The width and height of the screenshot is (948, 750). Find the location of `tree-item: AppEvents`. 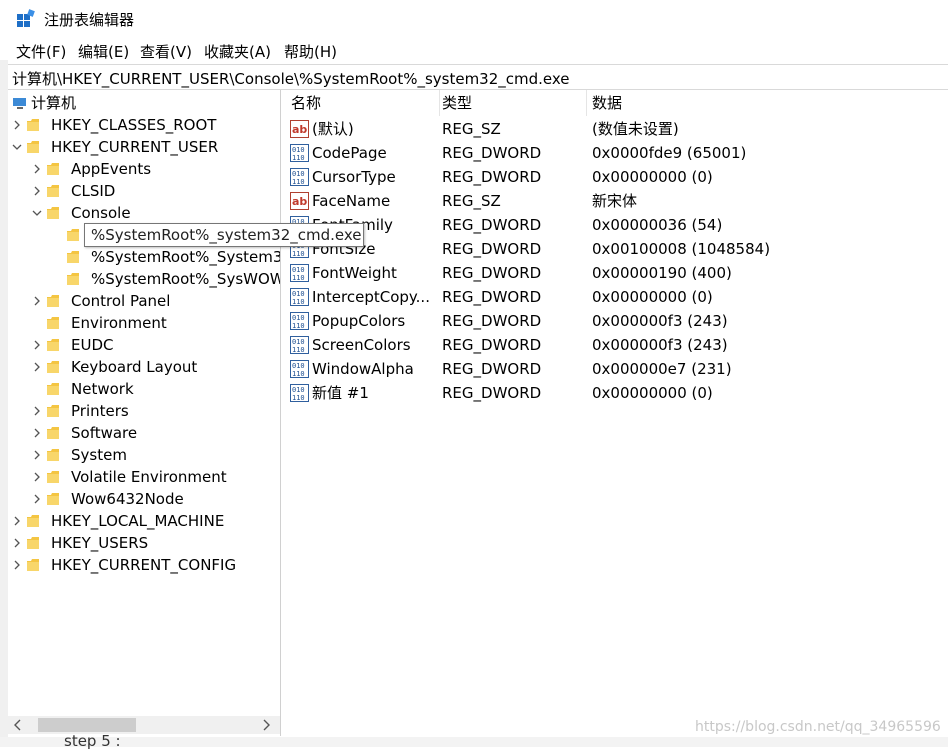

tree-item: AppEvents is located at coordinates (144, 169).